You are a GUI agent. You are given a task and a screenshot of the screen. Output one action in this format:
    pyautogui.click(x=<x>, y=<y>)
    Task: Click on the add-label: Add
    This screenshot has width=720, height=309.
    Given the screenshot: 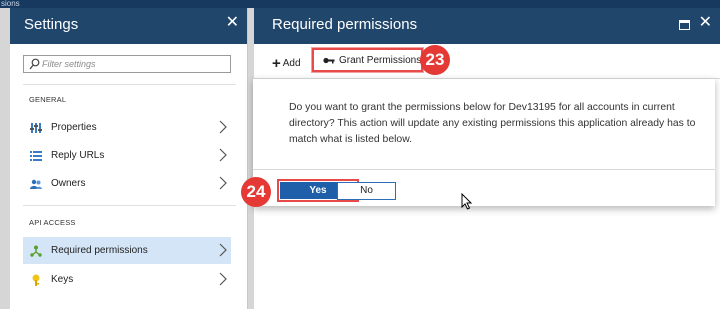 What is the action you would take?
    pyautogui.click(x=291, y=63)
    